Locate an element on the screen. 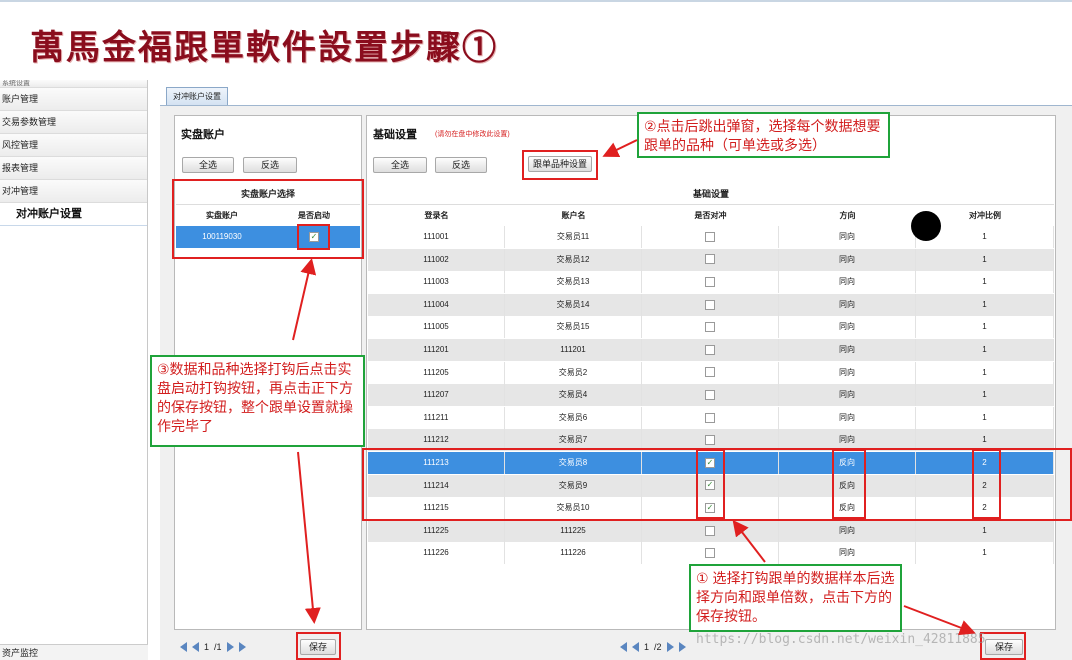 The width and height of the screenshot is (1072, 660). table-row: 111004 交易员14 同向 1 is located at coordinates (711, 304).